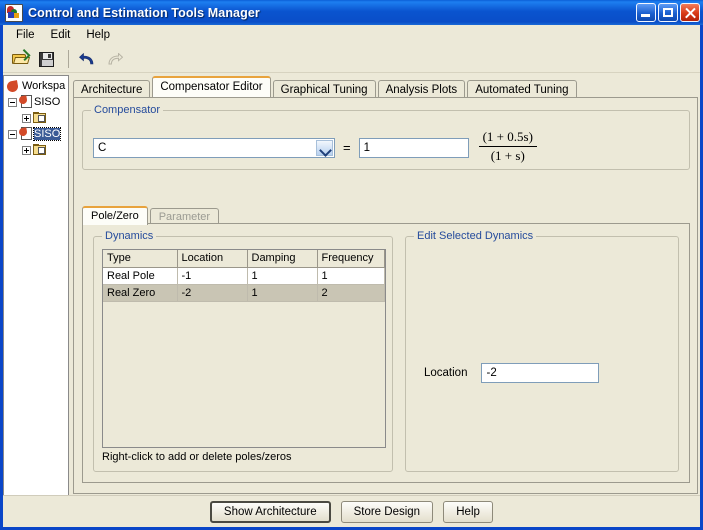  I want to click on window-title: Control and Estimation Tools Manager, so click(144, 12).